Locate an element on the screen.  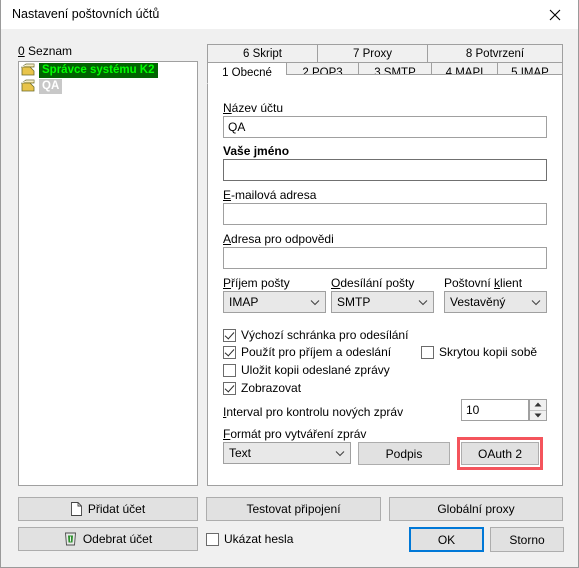
tab-row-secondary: 6 Skript 7 Proxy 8 Potvrzení is located at coordinates (385, 53).